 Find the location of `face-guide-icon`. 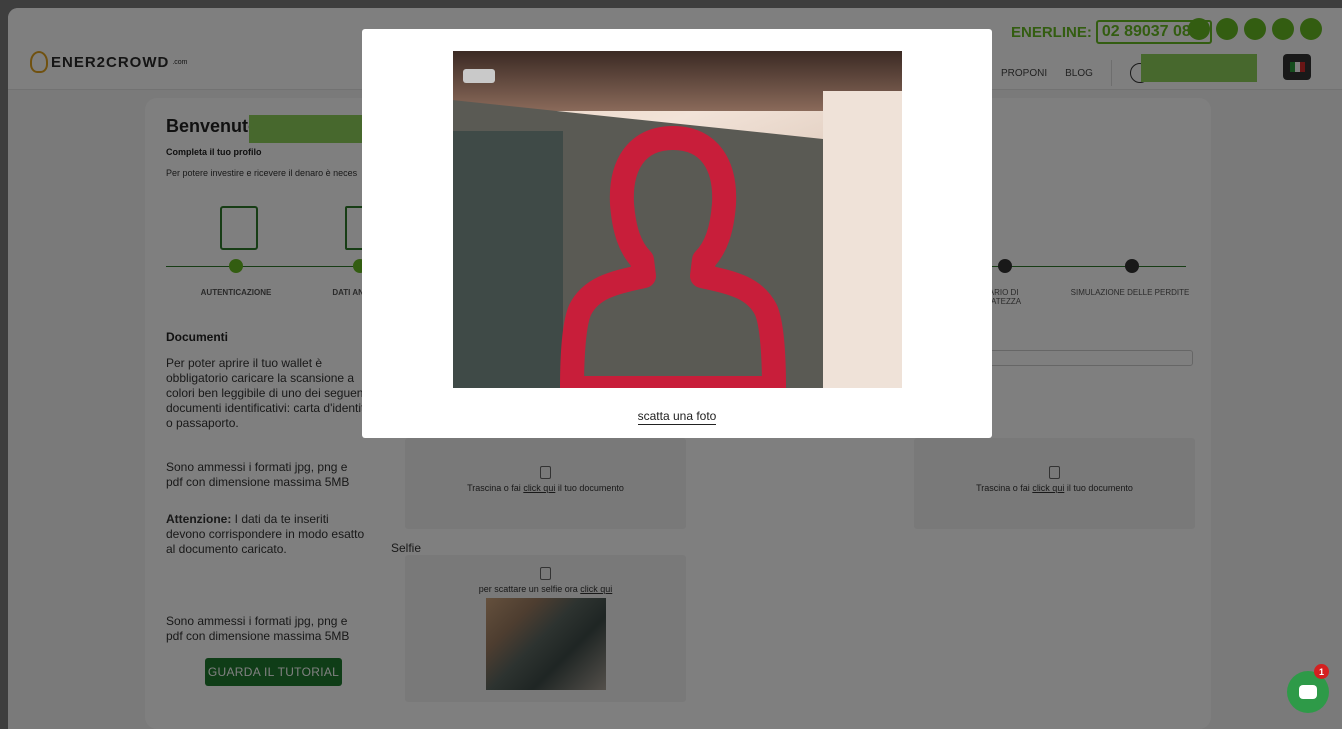

face-guide-icon is located at coordinates (673, 257).